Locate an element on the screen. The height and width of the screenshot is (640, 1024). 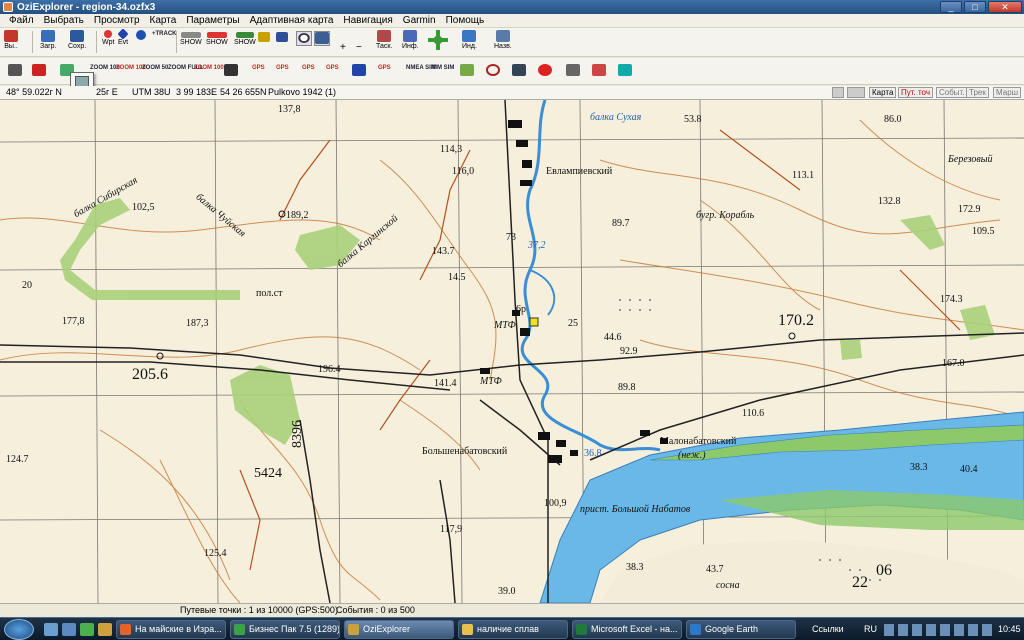
quicklaunch-app-icon is located at coordinates (87, 629).